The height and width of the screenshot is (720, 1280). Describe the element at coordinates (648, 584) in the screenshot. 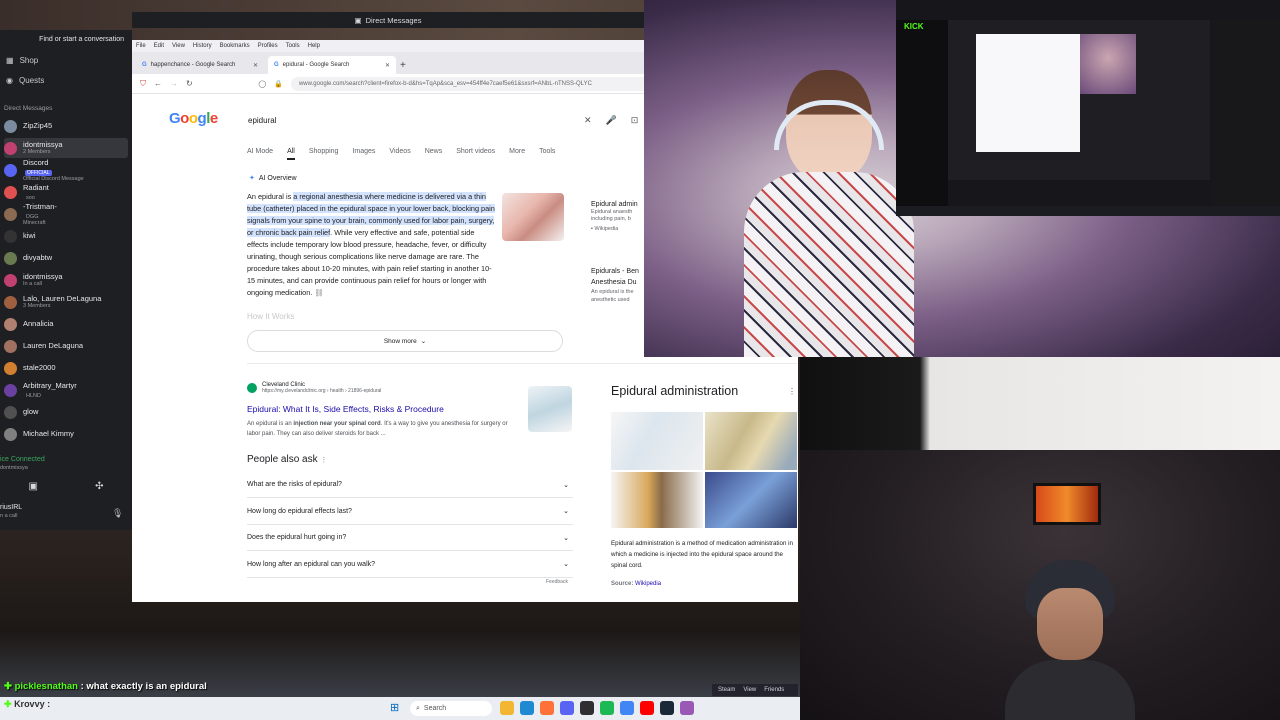

I see `wikipedia-link: Wikipedia` at that location.